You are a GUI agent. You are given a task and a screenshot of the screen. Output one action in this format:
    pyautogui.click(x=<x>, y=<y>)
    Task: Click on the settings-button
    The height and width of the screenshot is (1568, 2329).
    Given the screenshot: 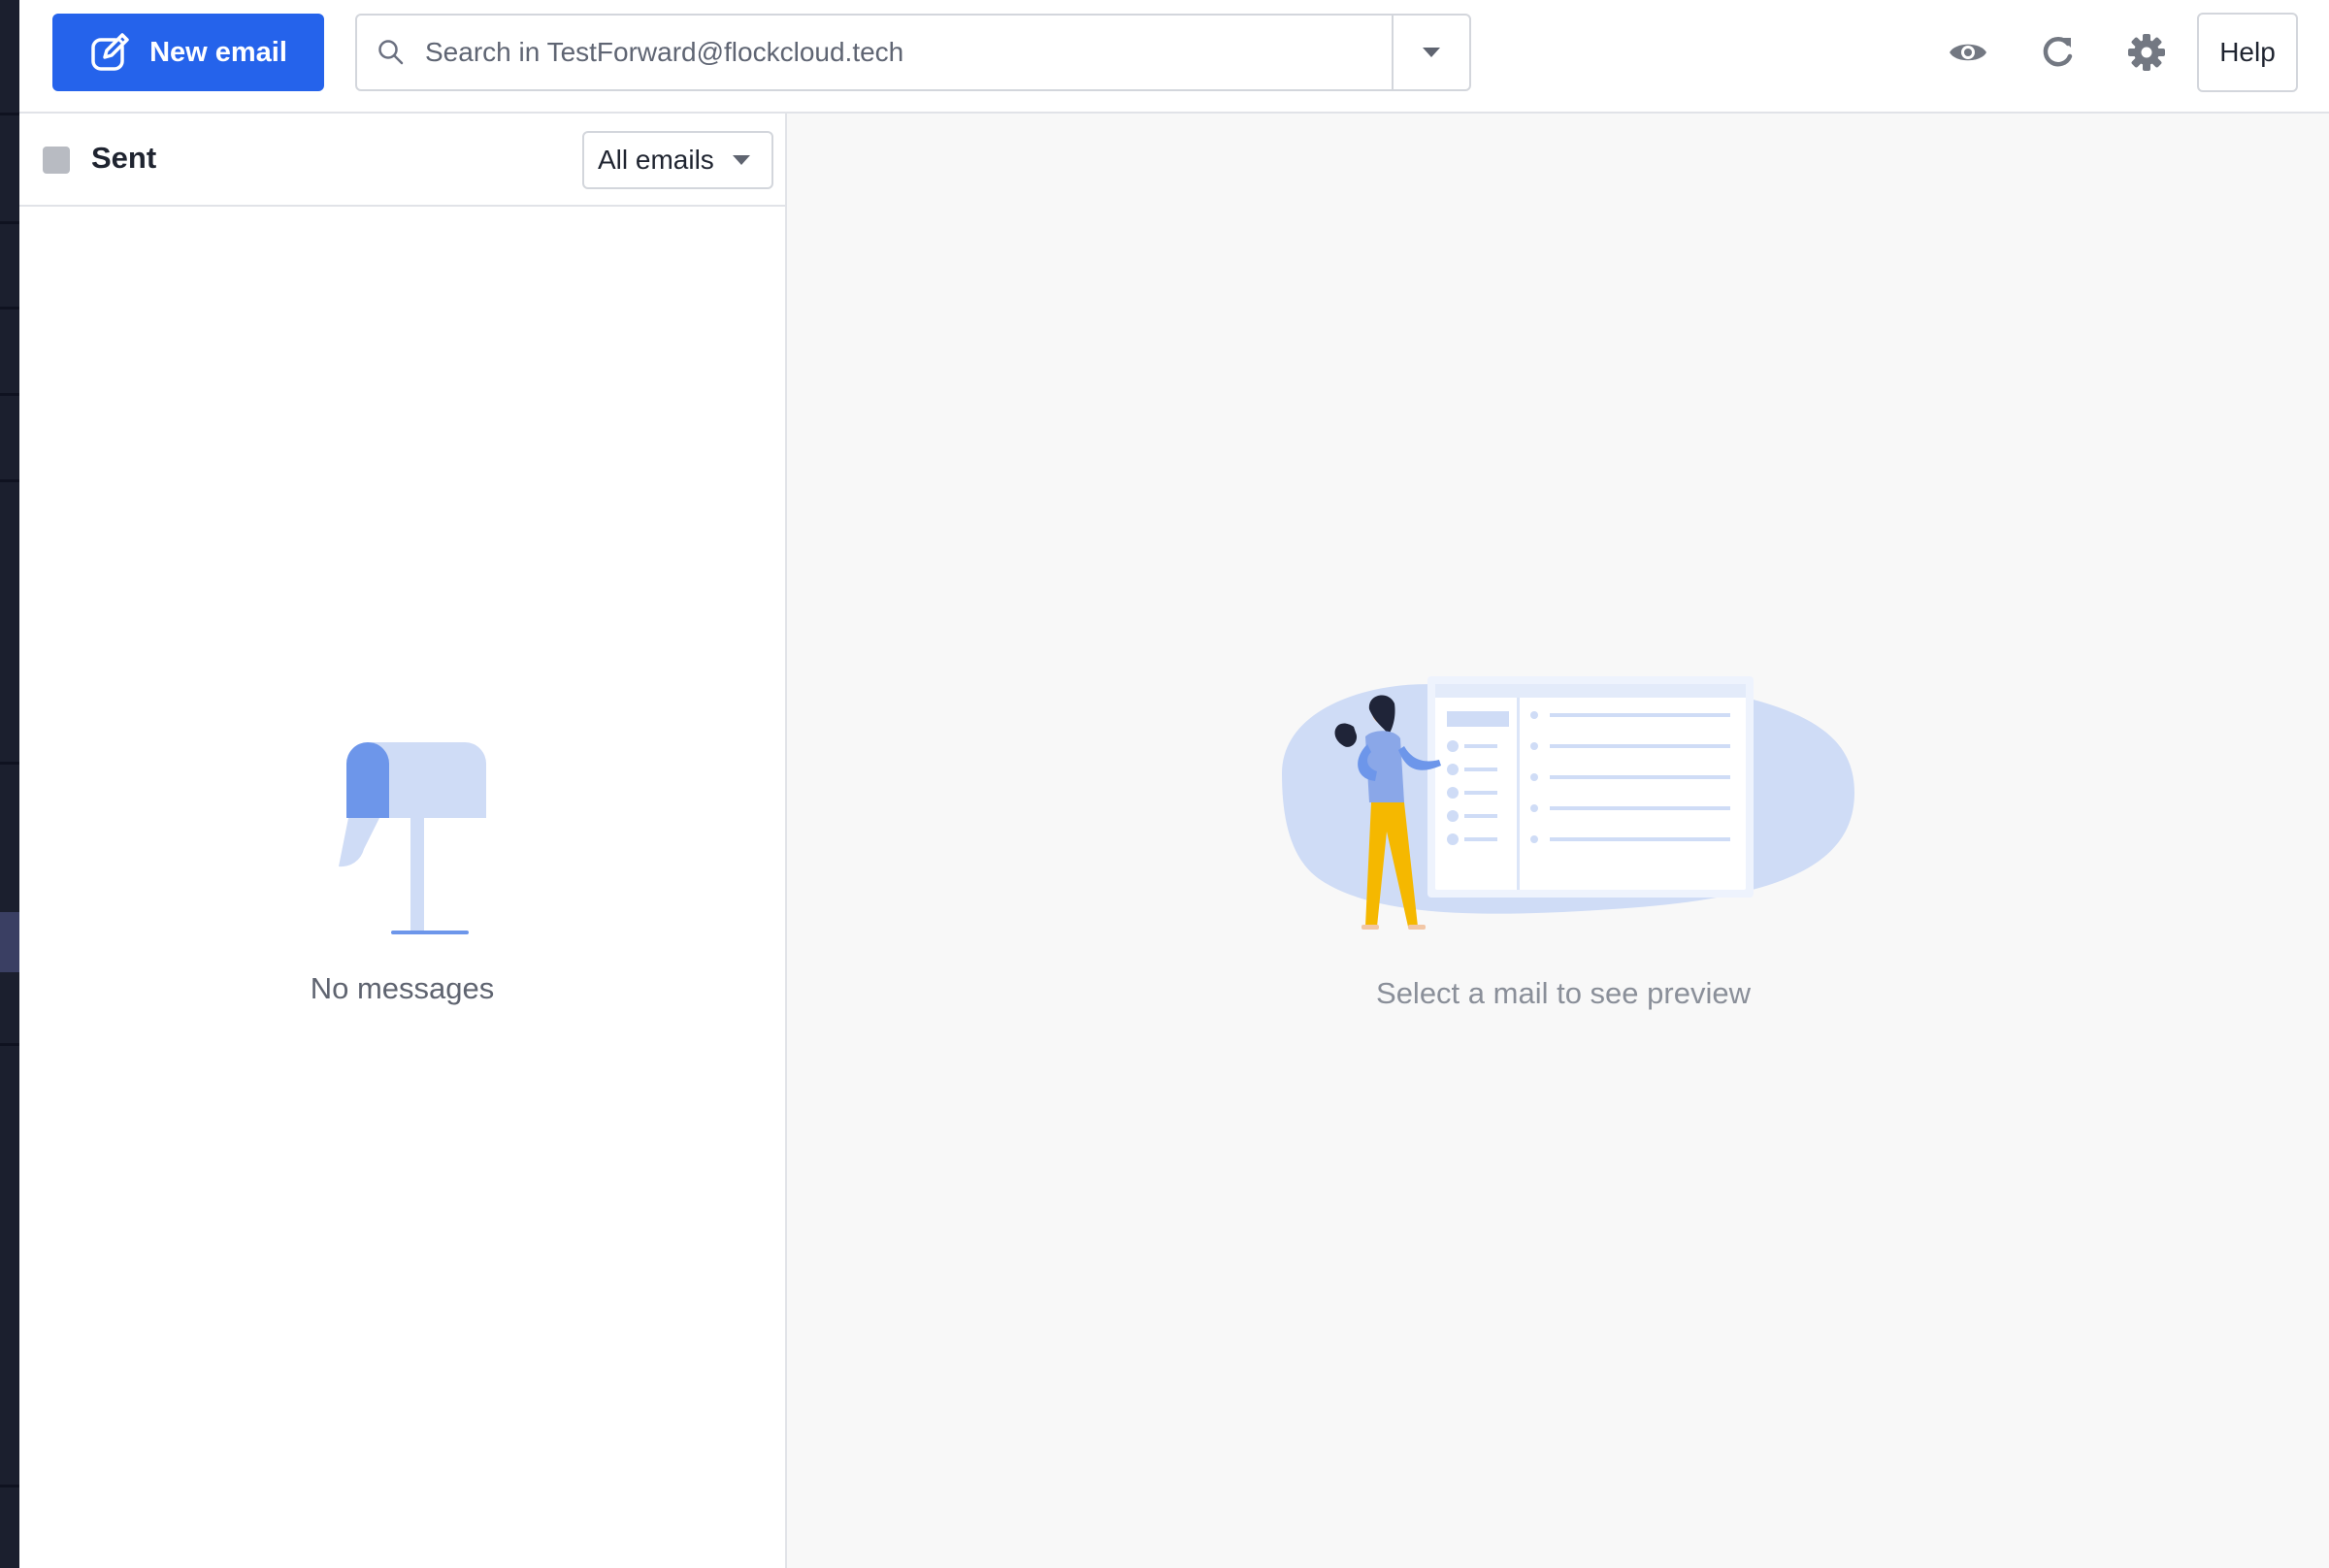 What is the action you would take?
    pyautogui.click(x=2146, y=52)
    